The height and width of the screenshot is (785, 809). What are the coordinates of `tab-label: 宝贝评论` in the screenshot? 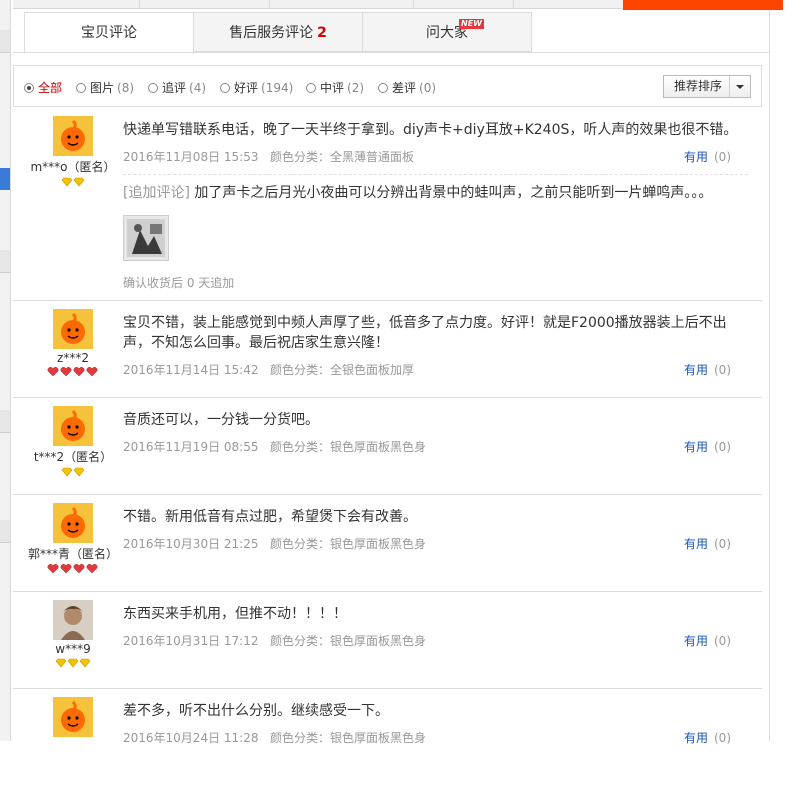 It's located at (109, 33).